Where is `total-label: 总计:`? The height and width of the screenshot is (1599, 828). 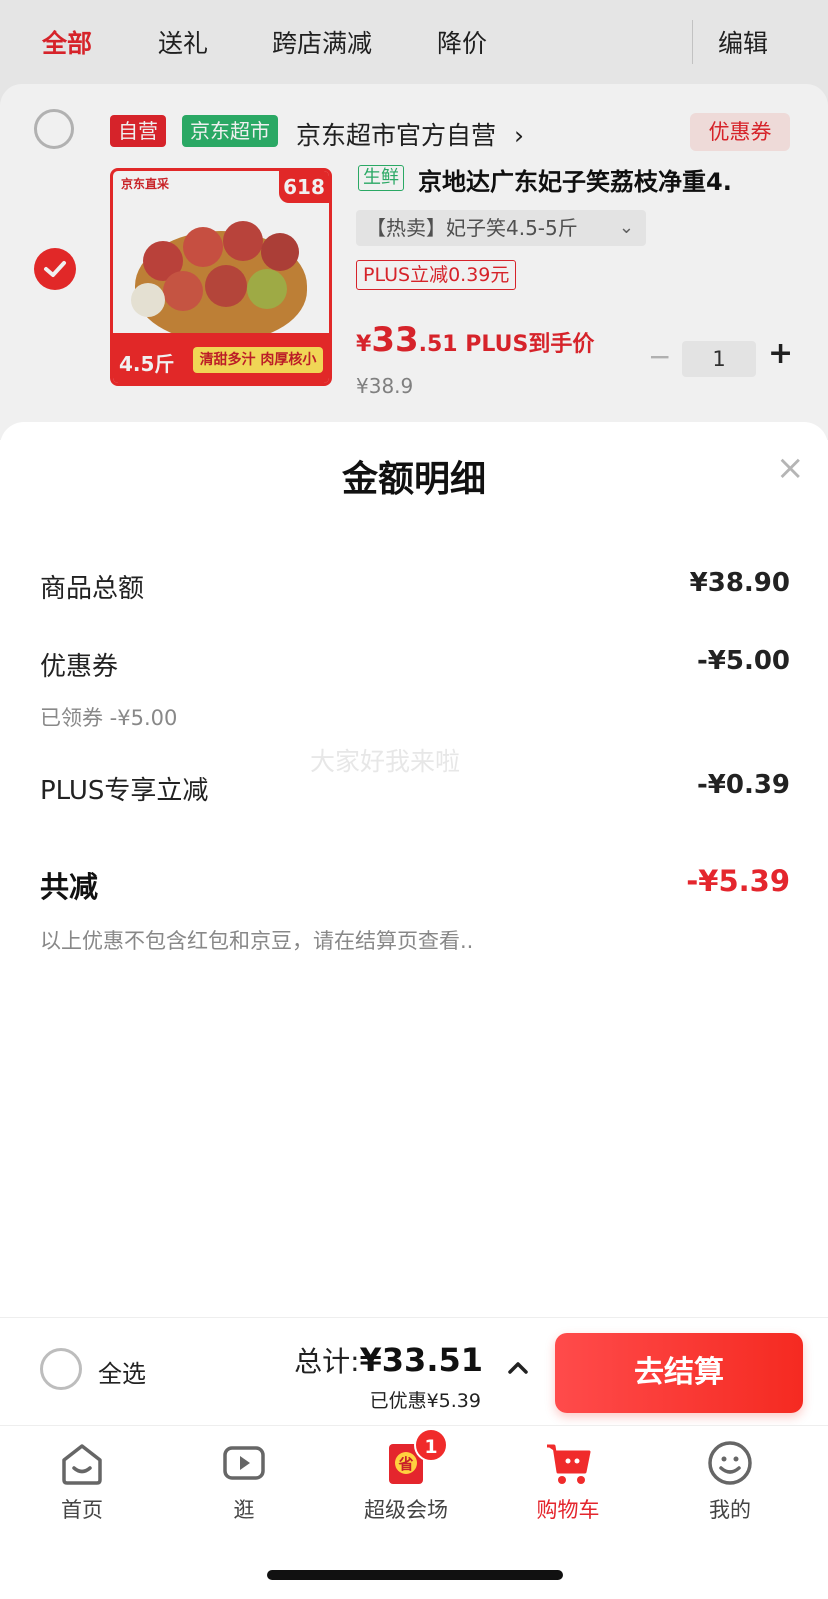 total-label: 总计: is located at coordinates (327, 1361).